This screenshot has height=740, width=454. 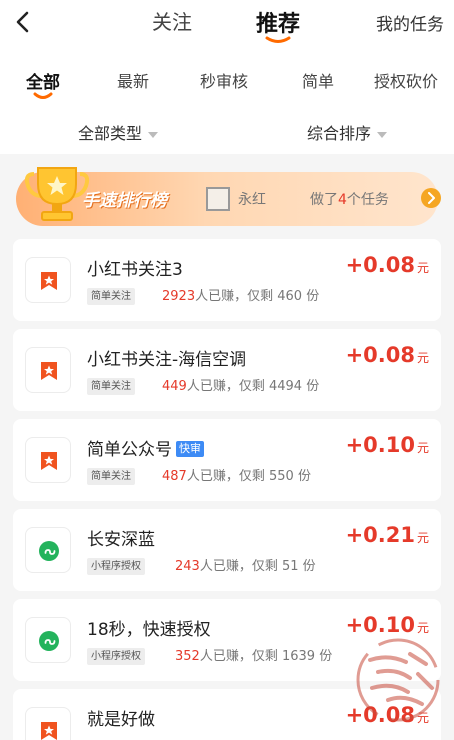 I want to click on remaining-count: 460, so click(x=290, y=296).